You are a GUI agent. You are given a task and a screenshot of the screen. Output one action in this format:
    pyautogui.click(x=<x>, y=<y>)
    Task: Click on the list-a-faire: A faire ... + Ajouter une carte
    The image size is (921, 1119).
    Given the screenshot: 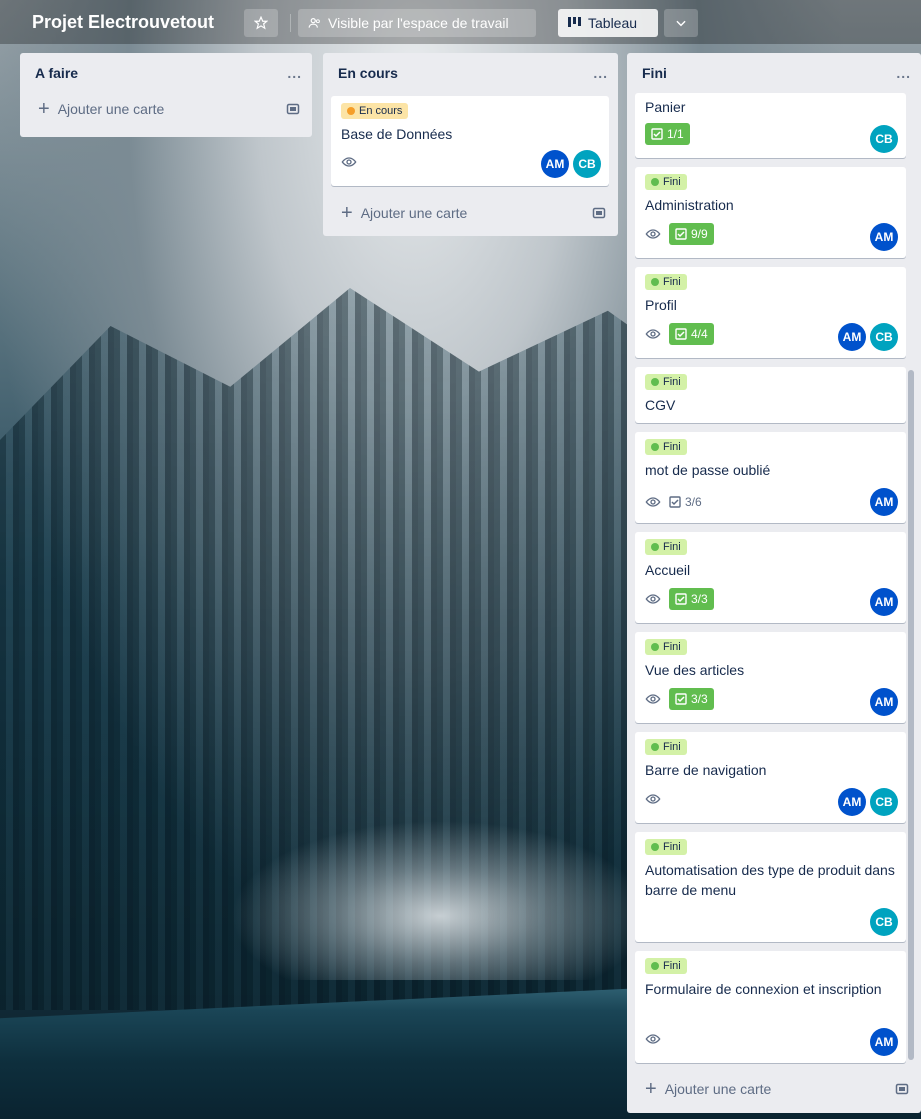 What is the action you would take?
    pyautogui.click(x=166, y=95)
    